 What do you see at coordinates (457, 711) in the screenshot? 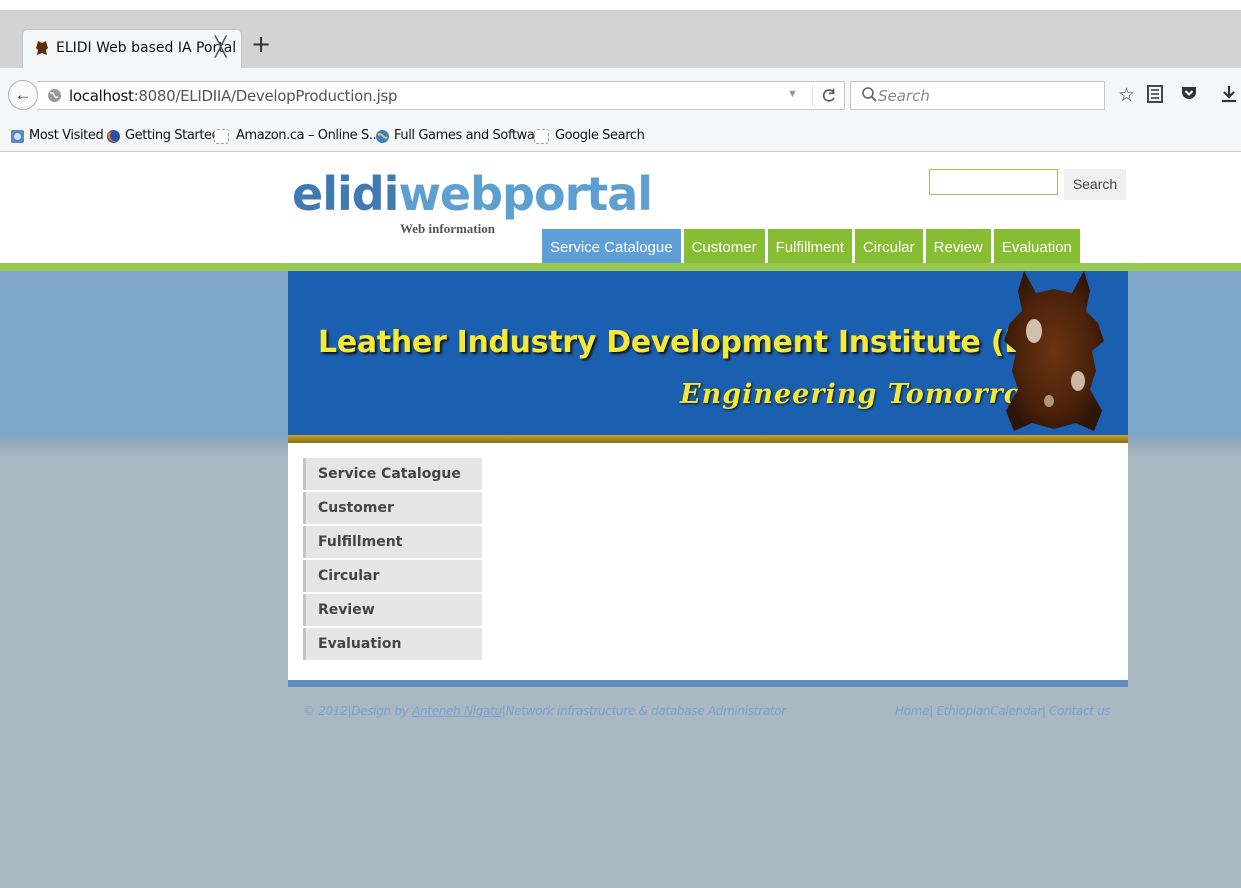
I see `footer-author-link: Anteneh Nigatu` at bounding box center [457, 711].